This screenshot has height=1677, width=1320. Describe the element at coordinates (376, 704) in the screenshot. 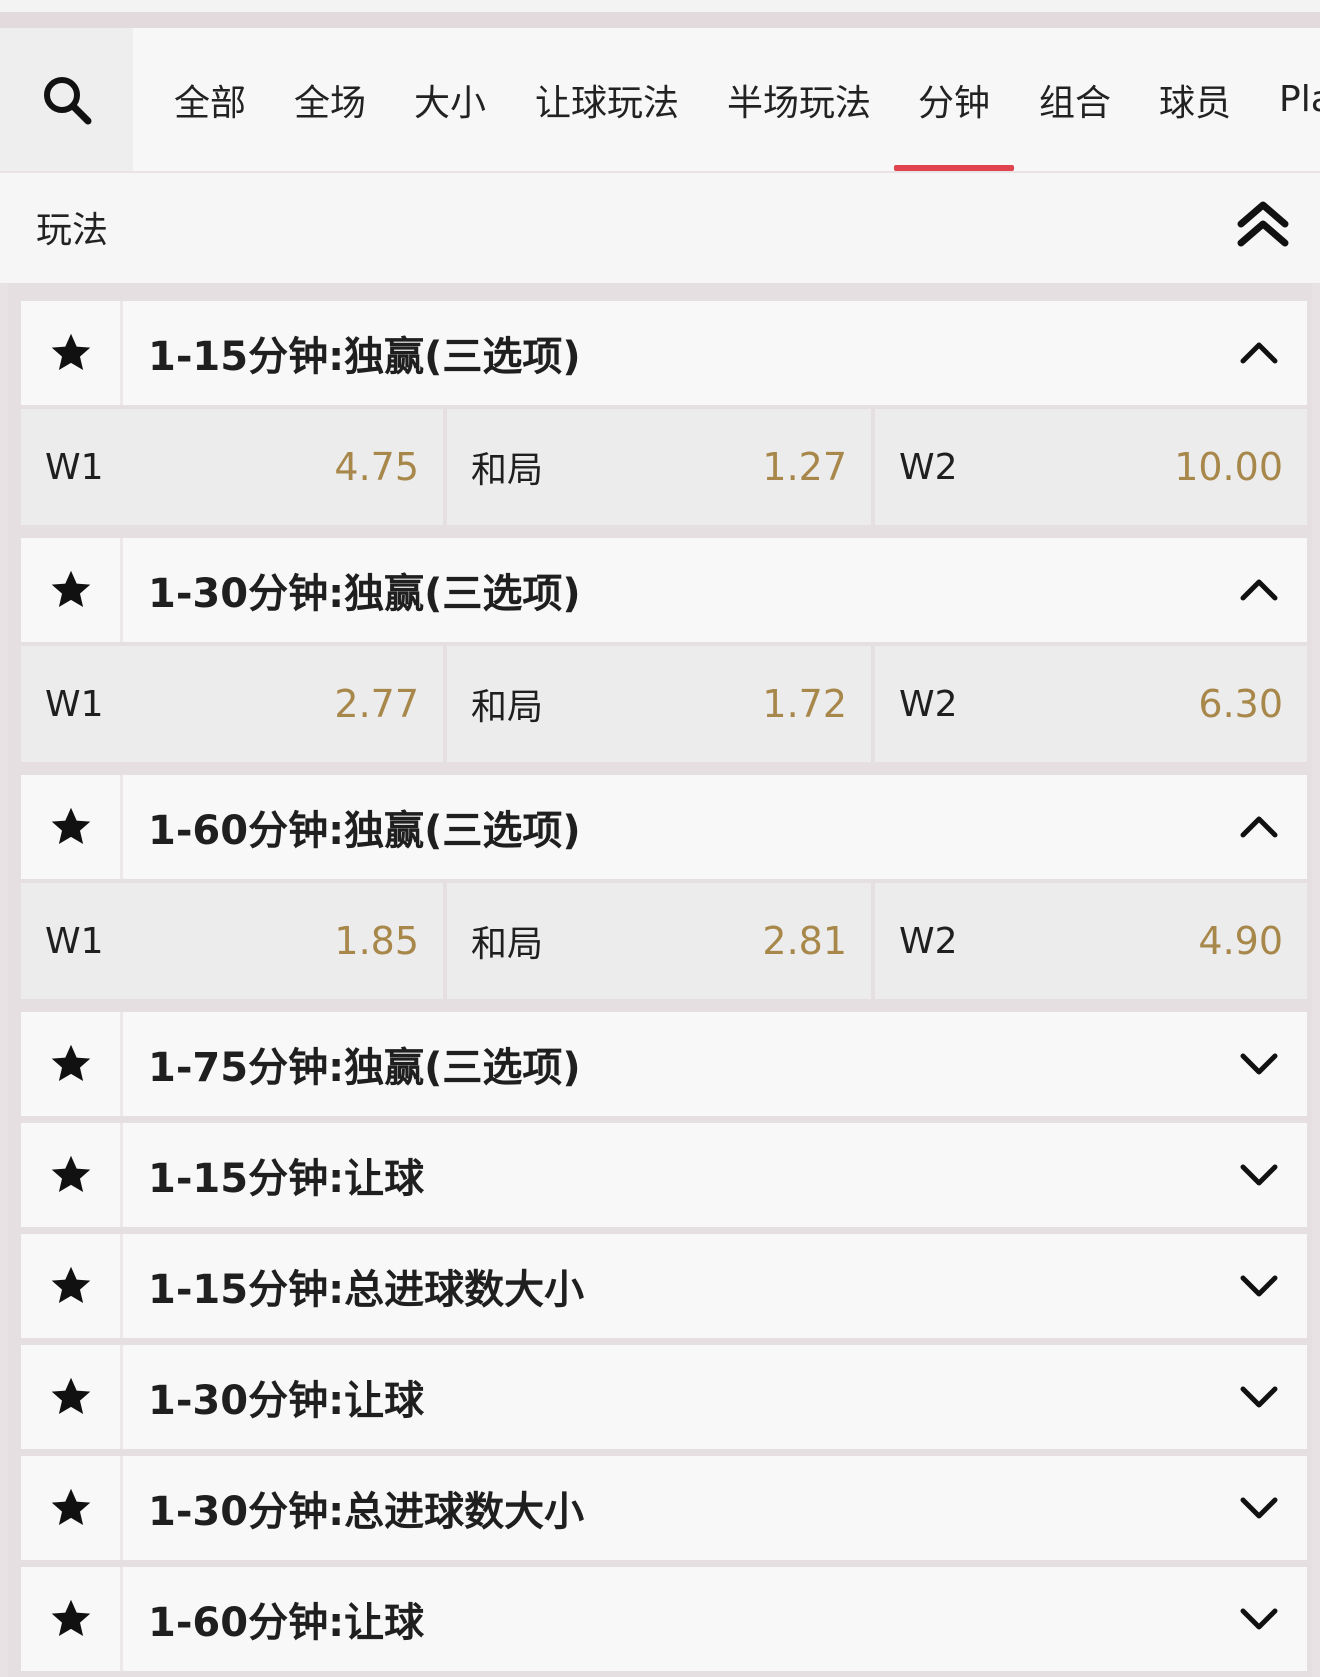

I see `odds-value: 2.77` at that location.